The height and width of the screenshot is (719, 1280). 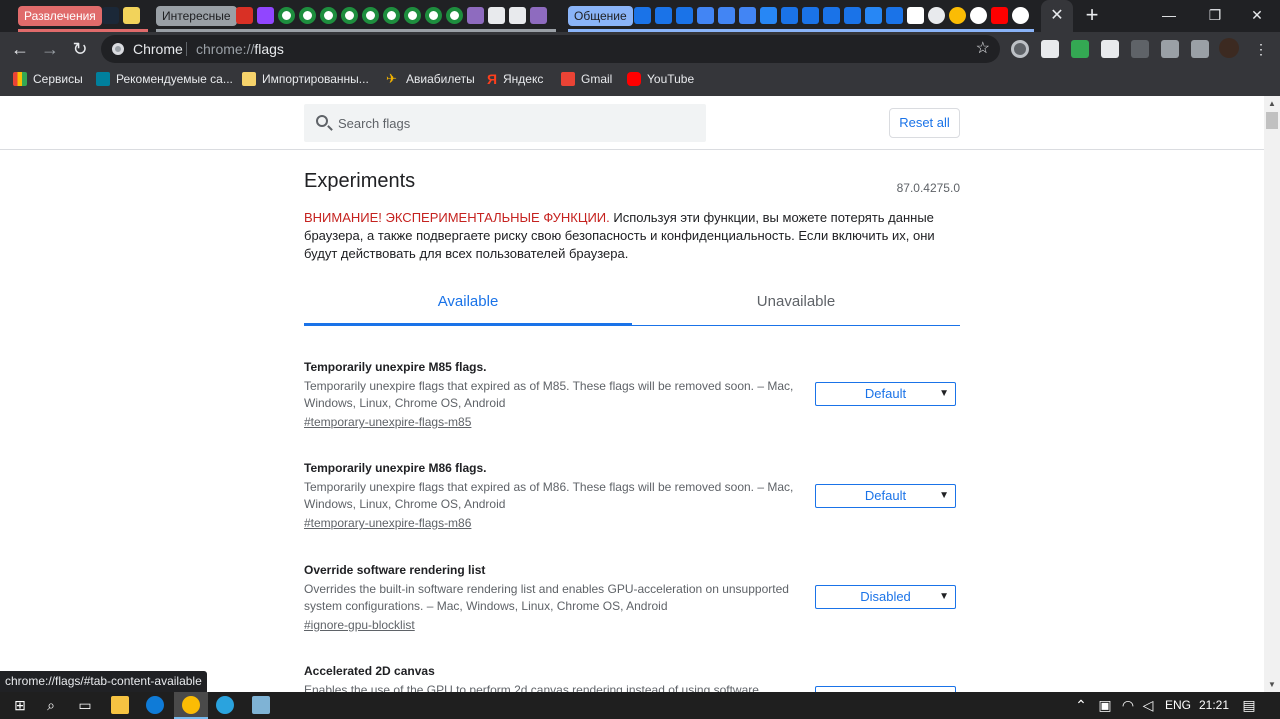 What do you see at coordinates (1215, 16) in the screenshot?
I see `maximize-button: ❐` at bounding box center [1215, 16].